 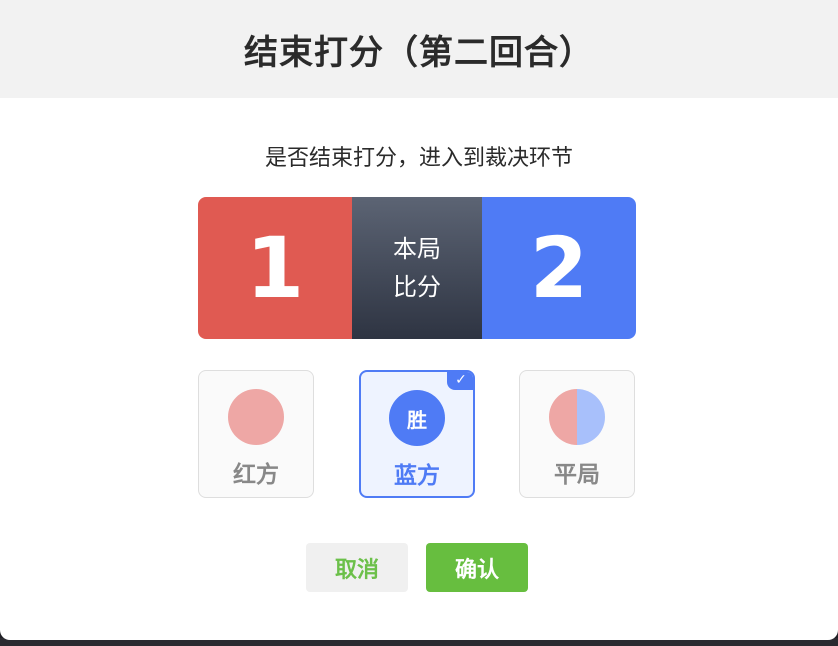 I want to click on option-red-label: 红方, so click(x=256, y=475).